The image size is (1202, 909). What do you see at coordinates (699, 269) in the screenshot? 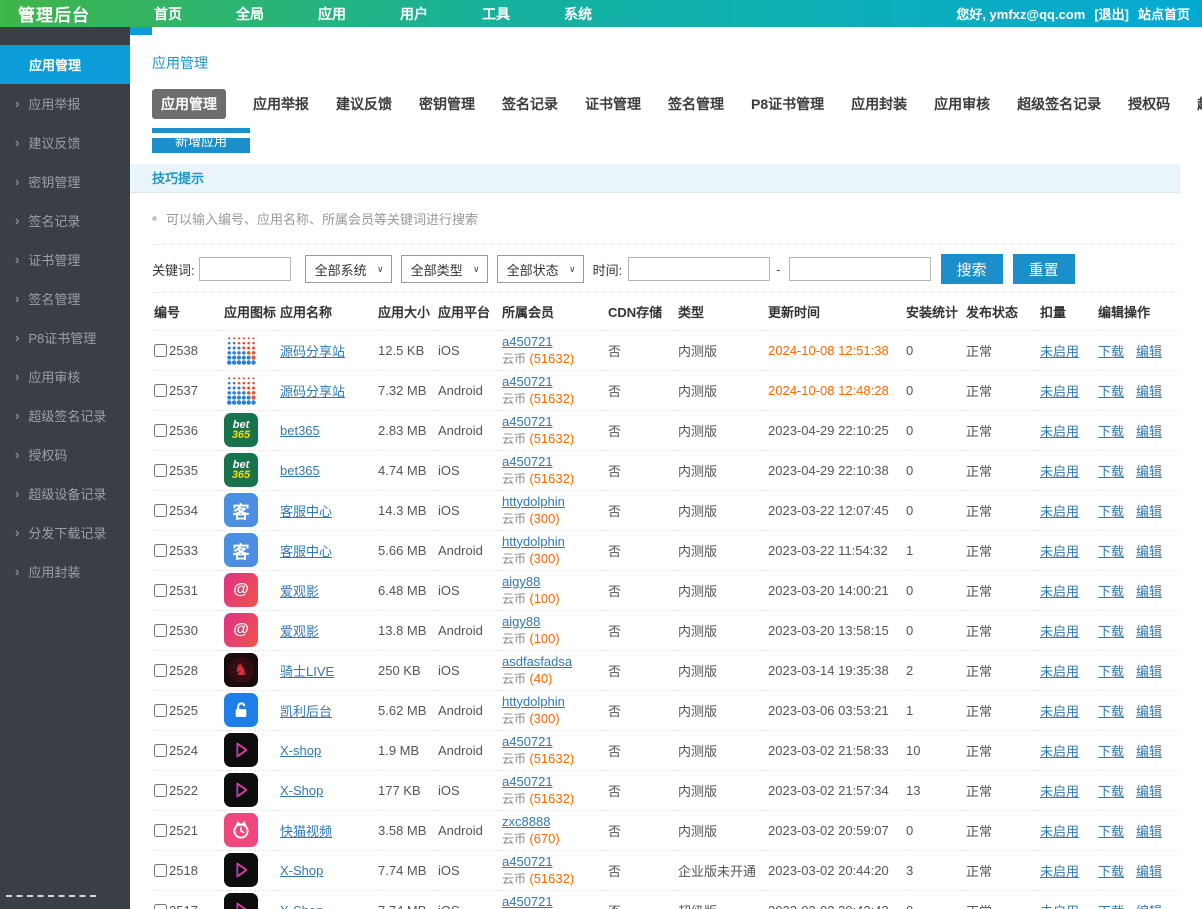
I see `time-from-input` at bounding box center [699, 269].